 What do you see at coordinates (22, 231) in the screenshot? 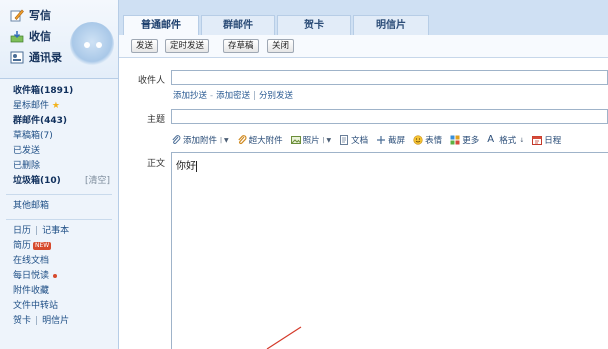
I see `calendar-link: 日历` at bounding box center [22, 231].